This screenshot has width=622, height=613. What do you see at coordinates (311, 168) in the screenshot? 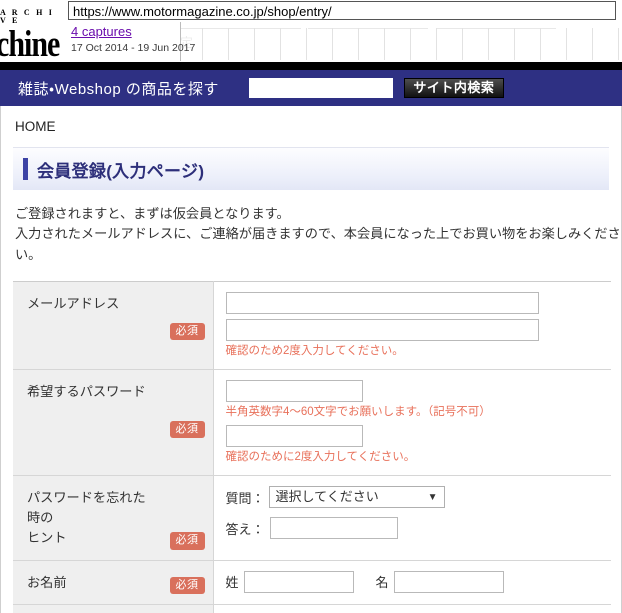
I see `section-header: 会員登録(入力ページ)` at bounding box center [311, 168].